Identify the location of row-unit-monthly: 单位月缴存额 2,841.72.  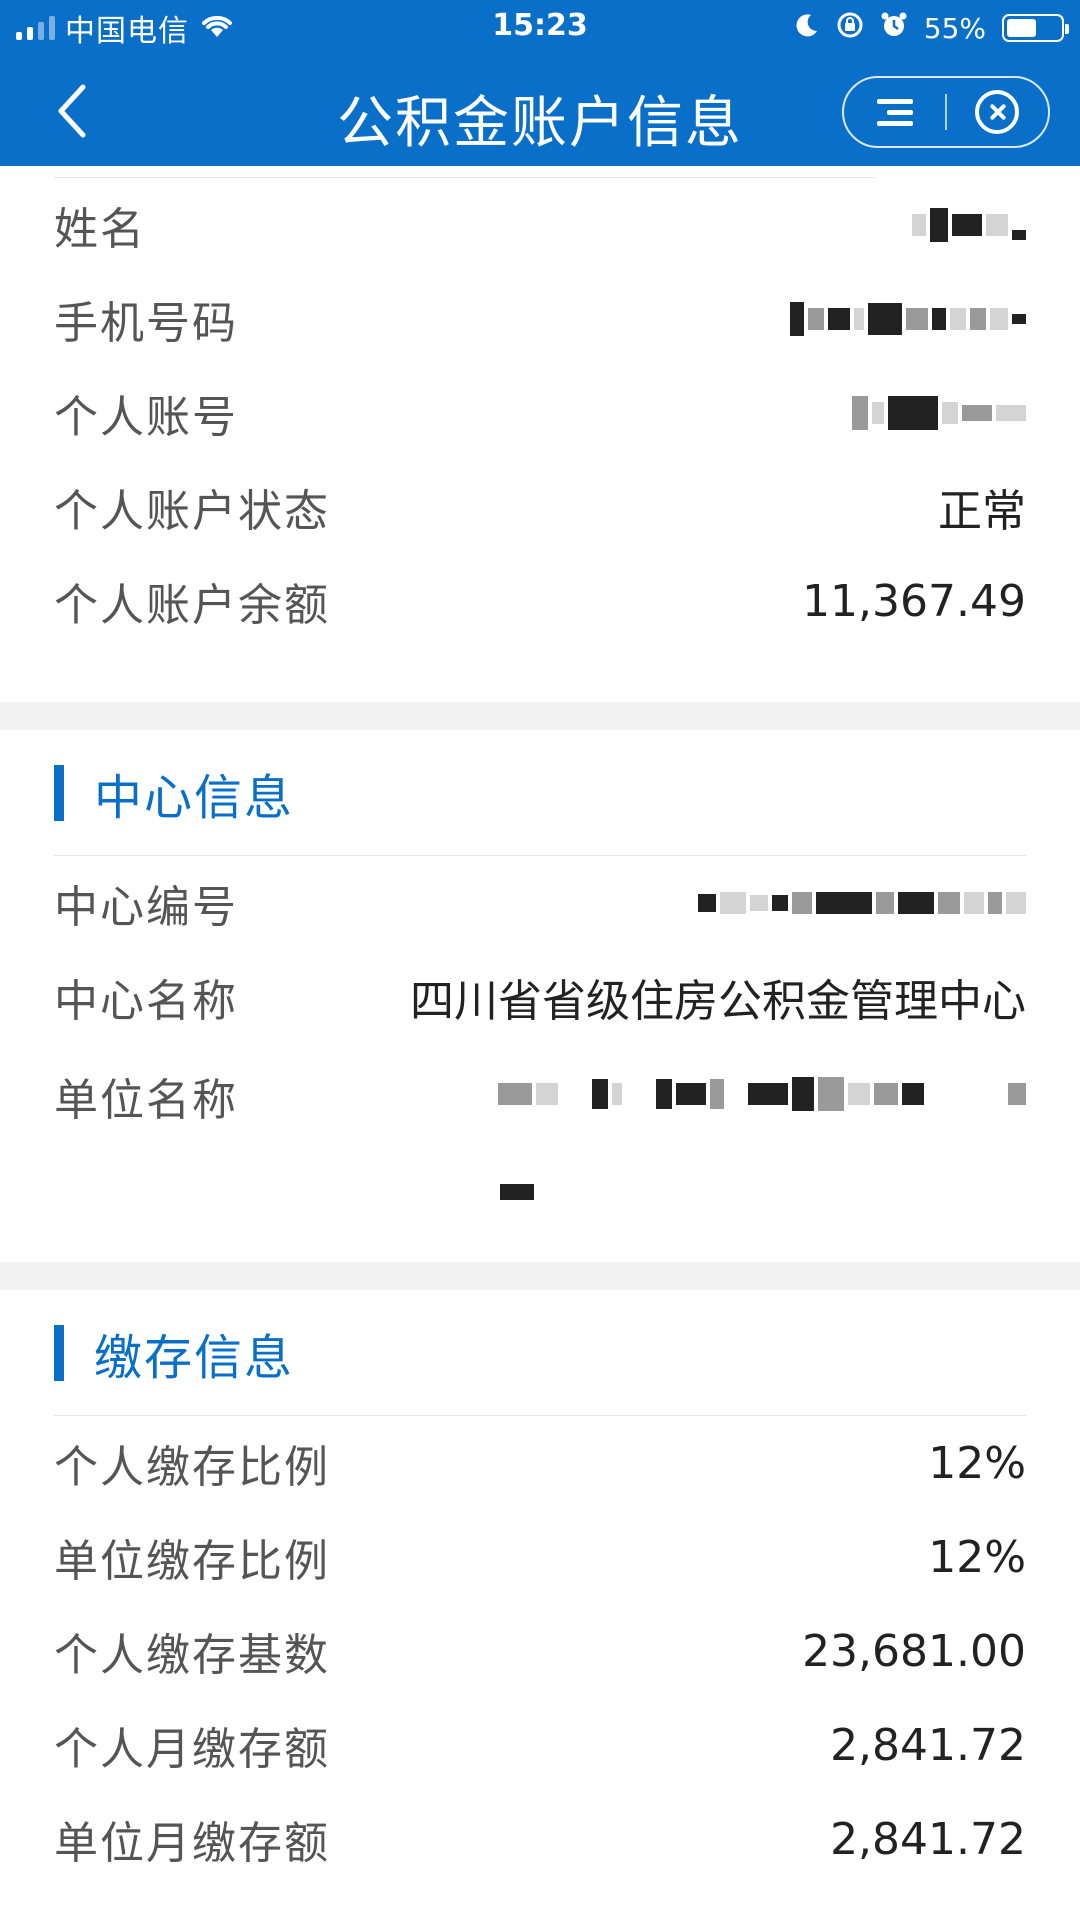
(540, 1839).